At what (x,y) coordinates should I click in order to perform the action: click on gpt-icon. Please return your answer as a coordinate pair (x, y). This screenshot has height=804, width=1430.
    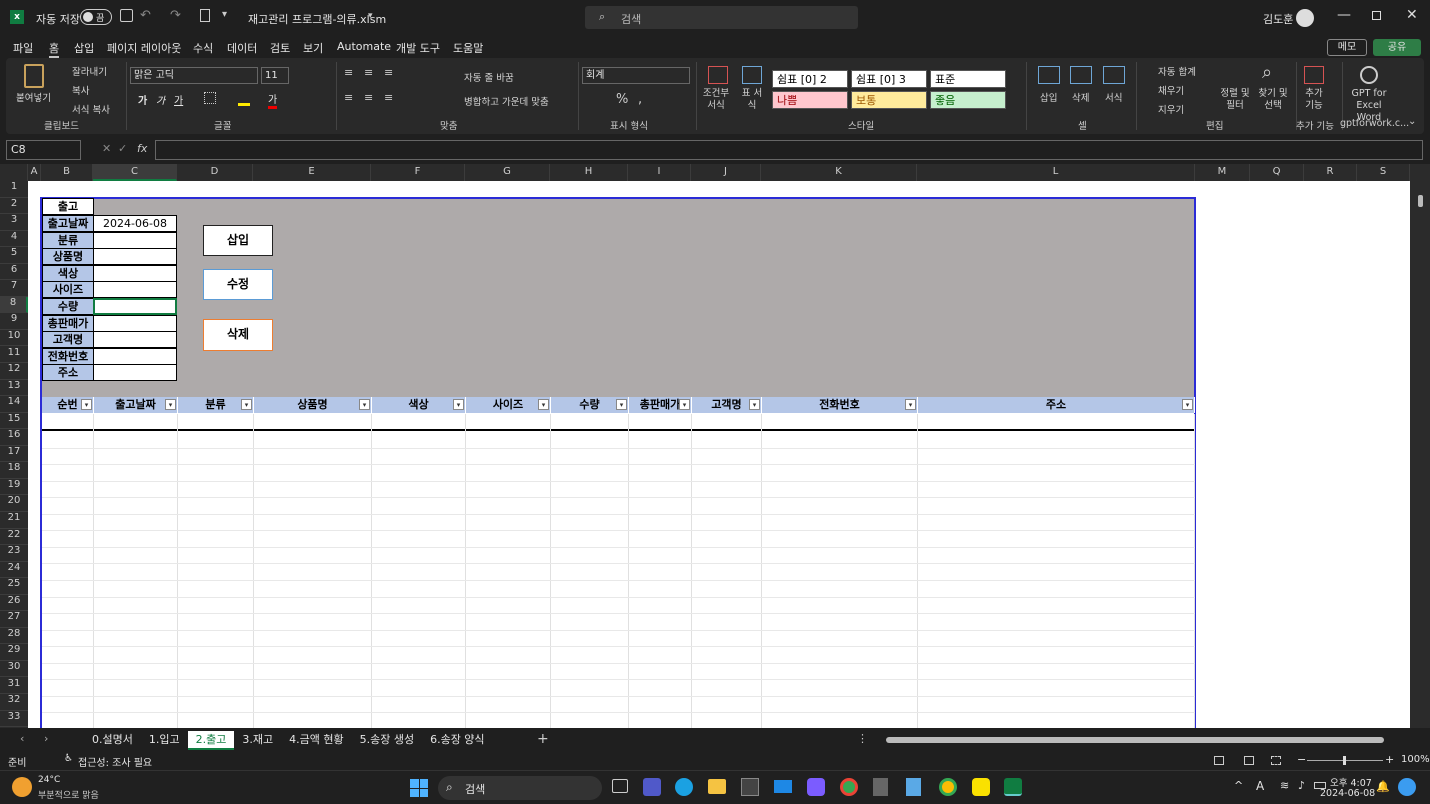
    Looking at the image, I should click on (1369, 75).